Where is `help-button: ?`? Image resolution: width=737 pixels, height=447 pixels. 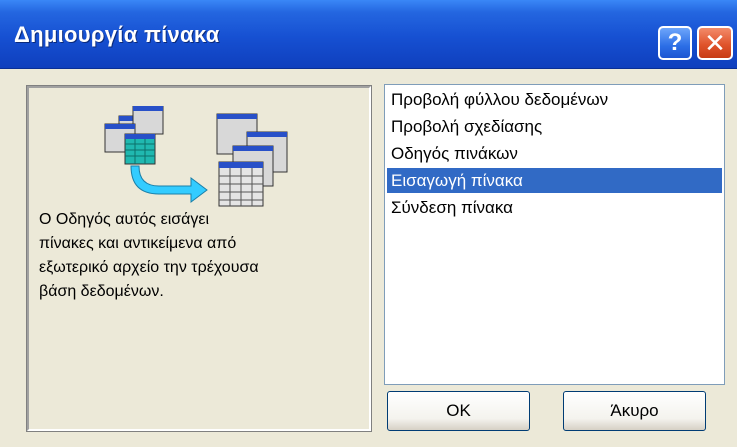 help-button: ? is located at coordinates (675, 43).